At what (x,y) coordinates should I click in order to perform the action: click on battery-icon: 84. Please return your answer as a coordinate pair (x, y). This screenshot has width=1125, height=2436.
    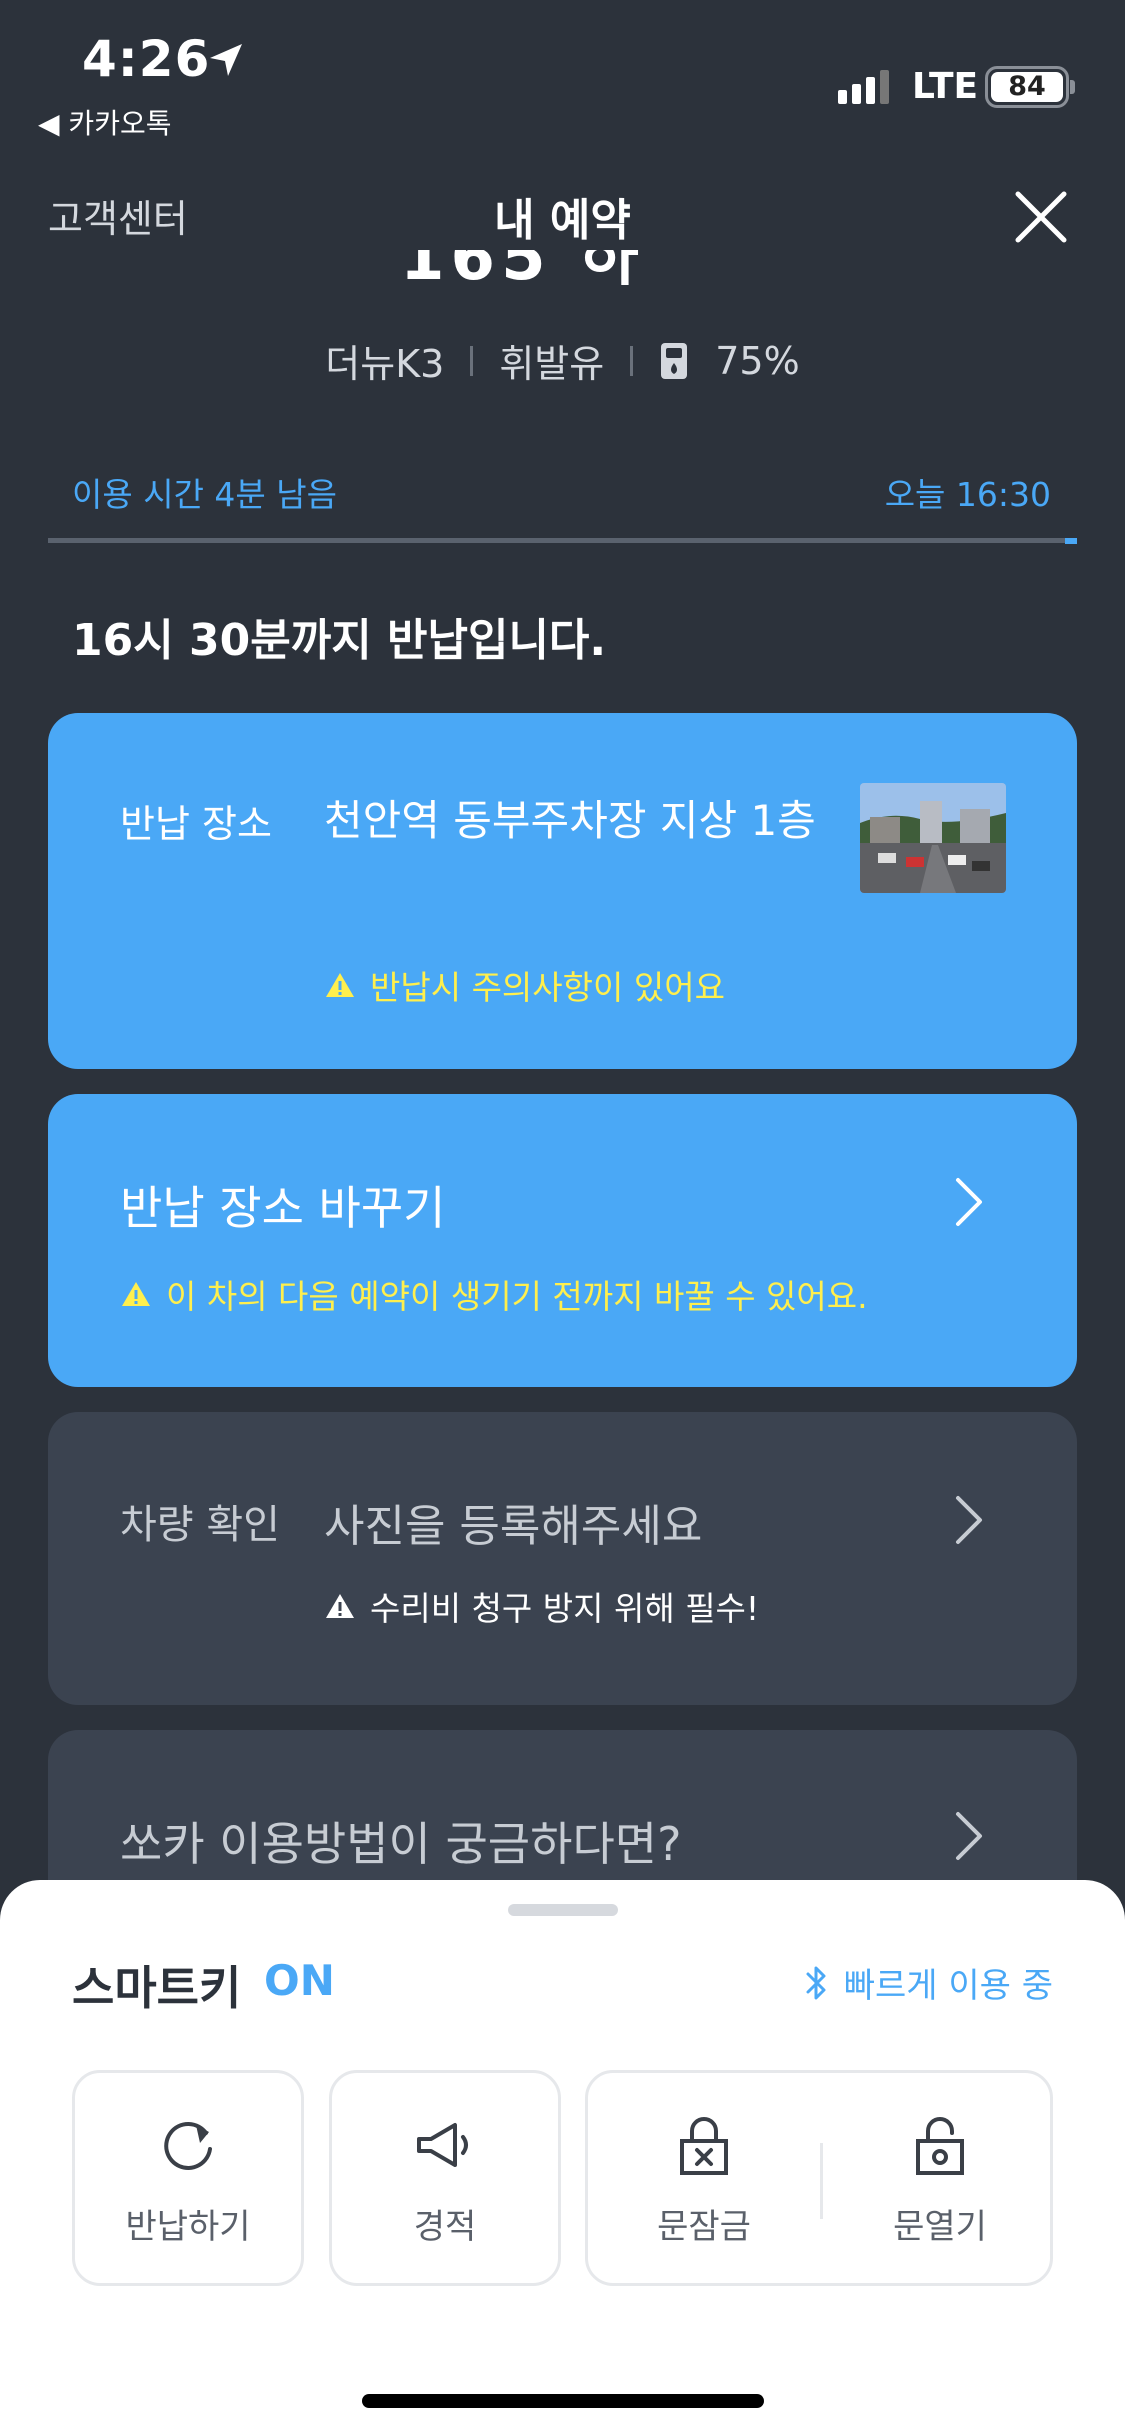
    Looking at the image, I should click on (1027, 87).